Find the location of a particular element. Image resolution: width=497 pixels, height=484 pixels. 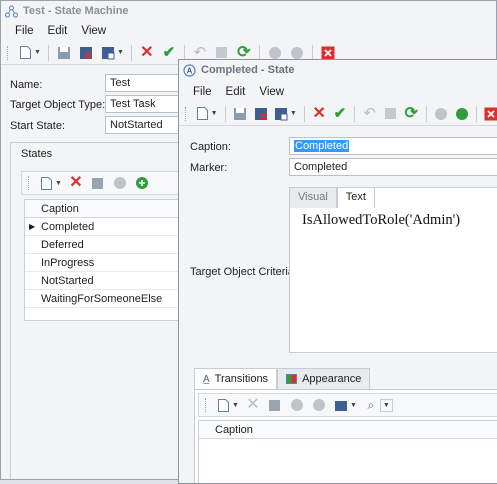

new-transition-dropdown-icon: ▼ is located at coordinates (235, 405).